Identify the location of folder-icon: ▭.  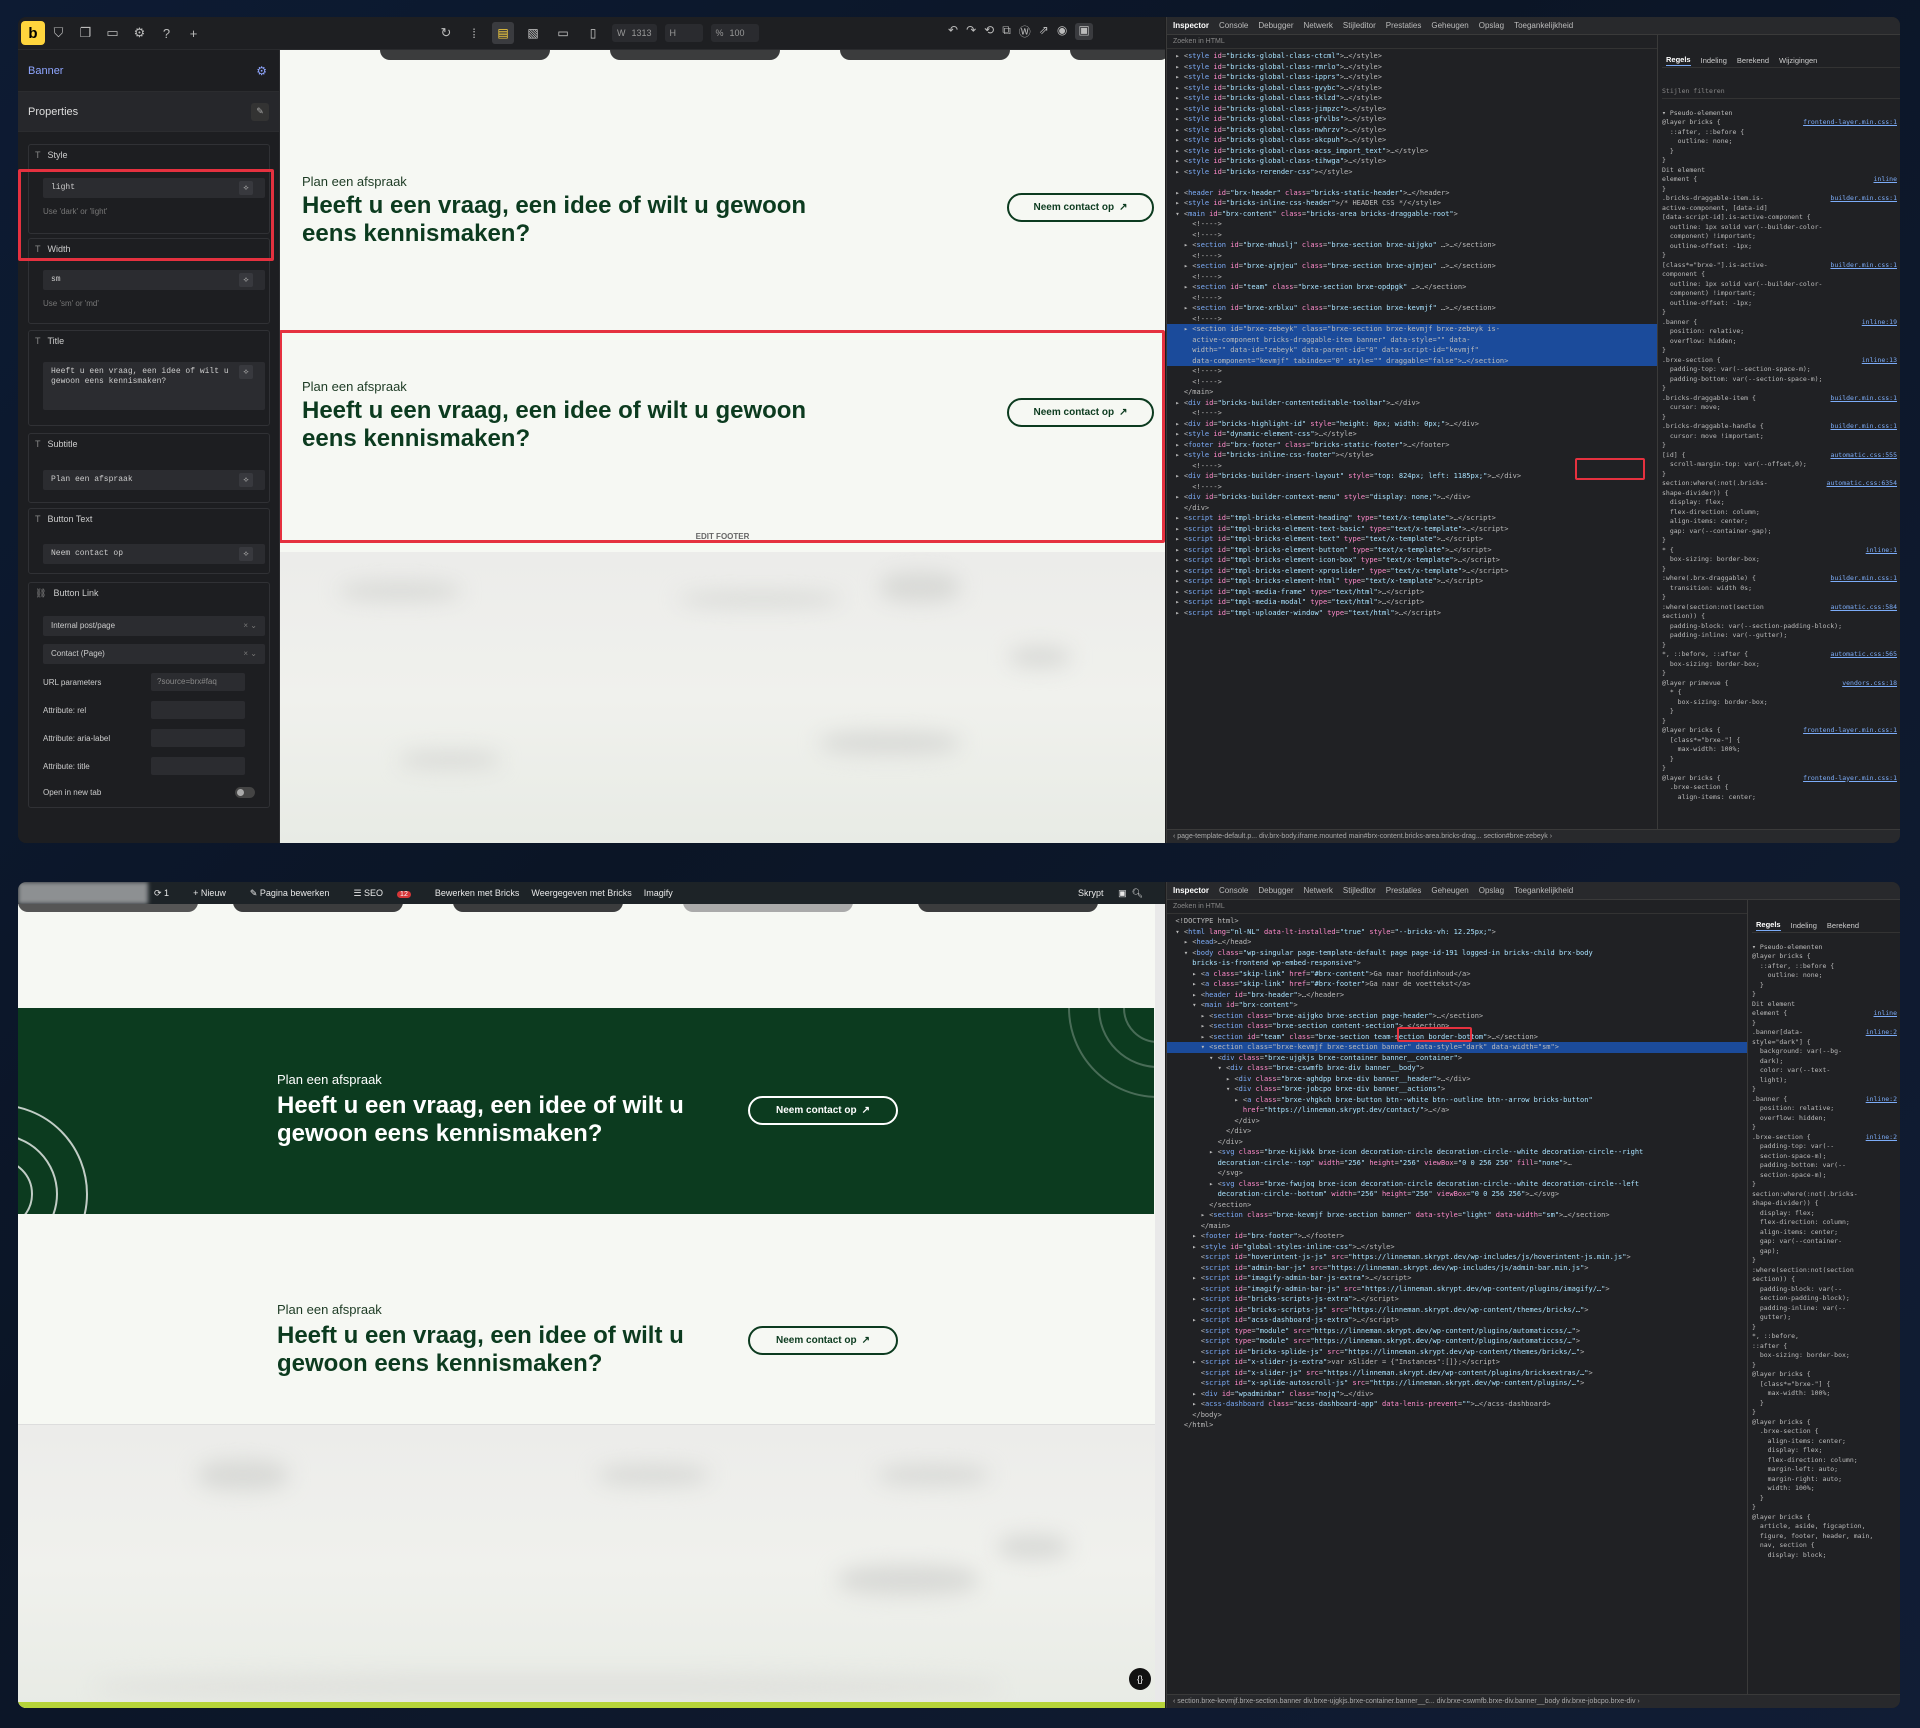
(112, 33).